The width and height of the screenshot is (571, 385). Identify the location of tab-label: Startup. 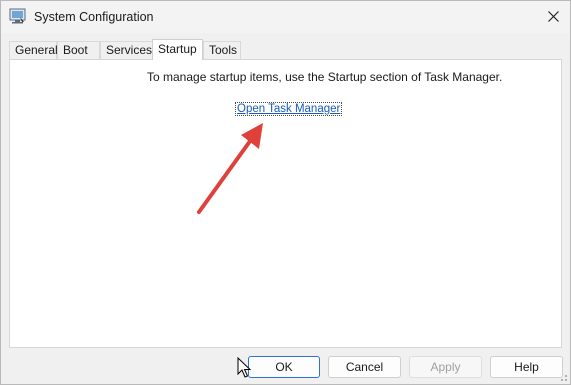
(177, 49).